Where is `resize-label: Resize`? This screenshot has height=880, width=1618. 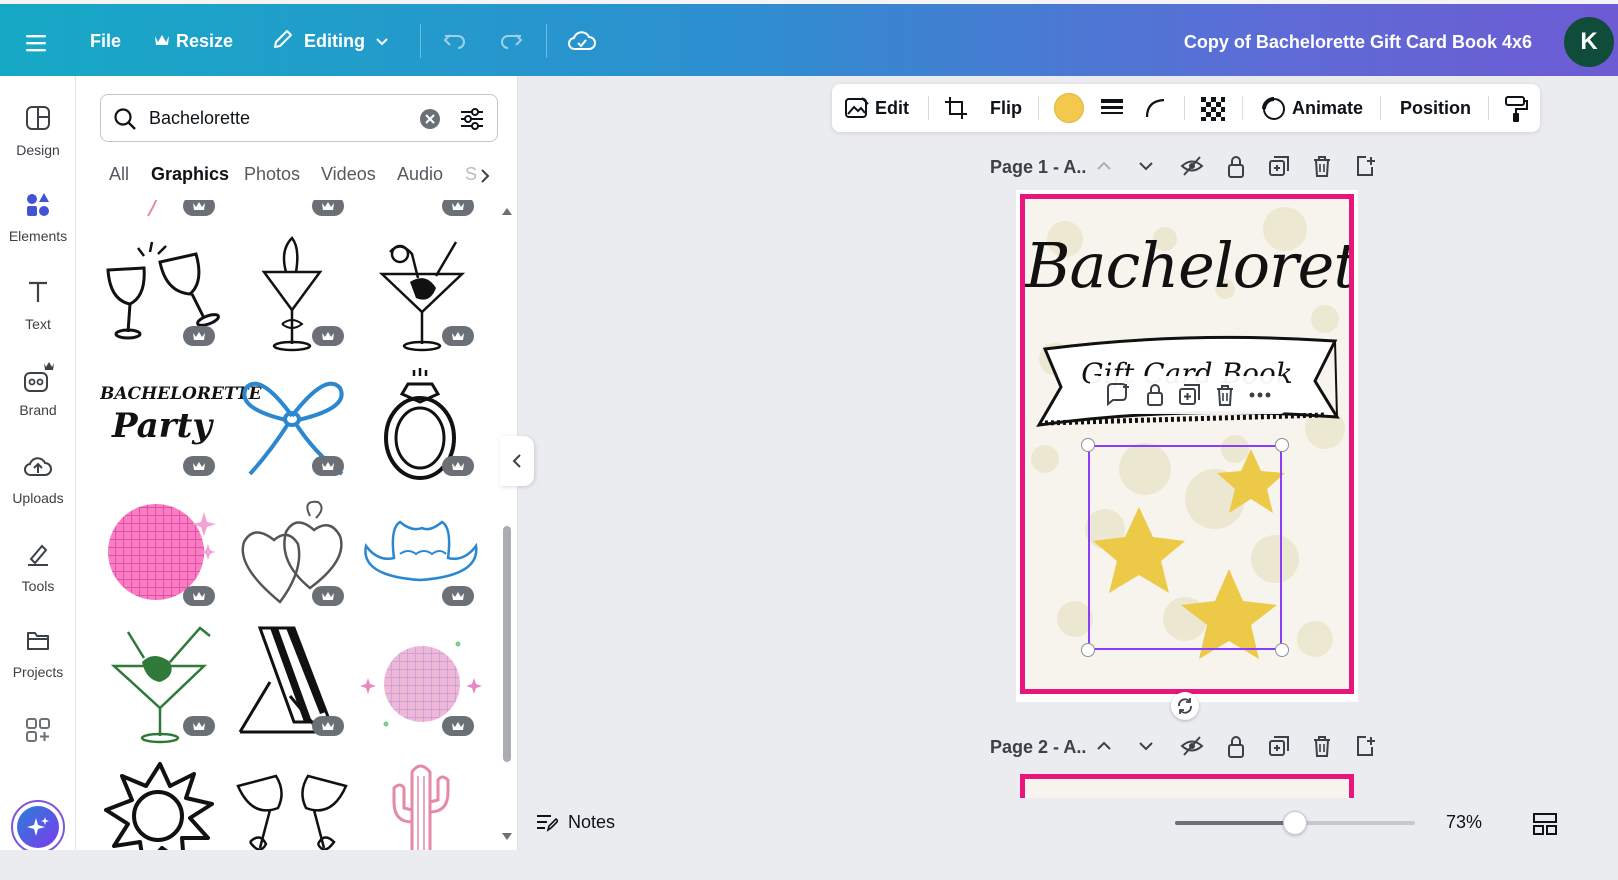
resize-label: Resize is located at coordinates (205, 40).